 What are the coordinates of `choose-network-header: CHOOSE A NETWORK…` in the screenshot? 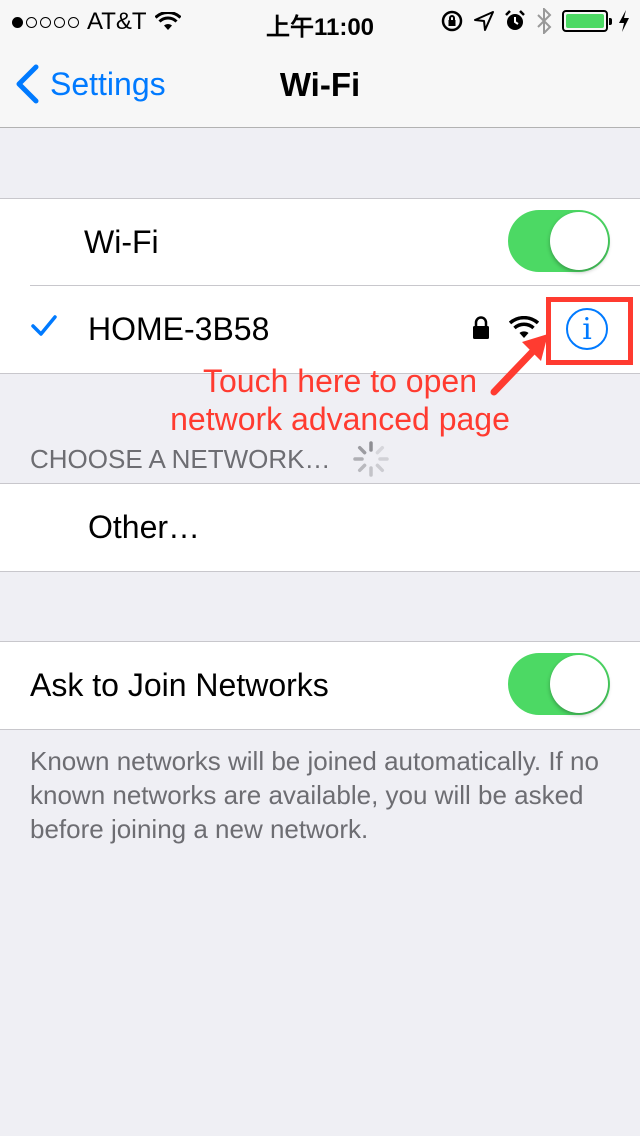 It's located at (210, 459).